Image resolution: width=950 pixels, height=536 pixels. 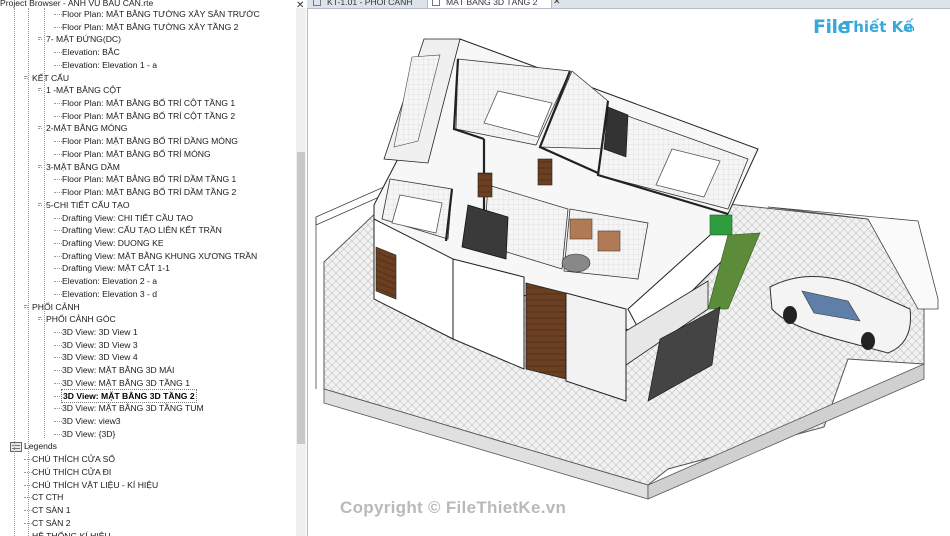 What do you see at coordinates (100, 344) in the screenshot?
I see `tree-node-label: 3D View: 3D View 3` at bounding box center [100, 344].